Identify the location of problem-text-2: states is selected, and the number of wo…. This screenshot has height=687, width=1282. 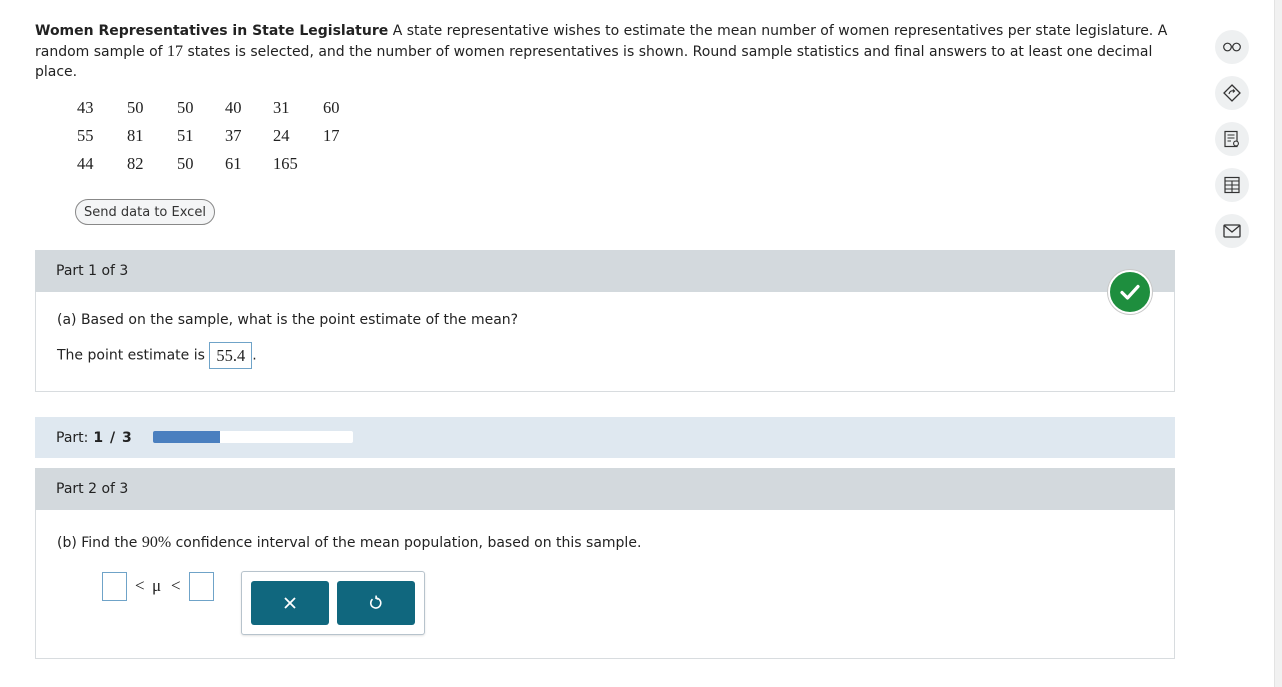
(594, 62).